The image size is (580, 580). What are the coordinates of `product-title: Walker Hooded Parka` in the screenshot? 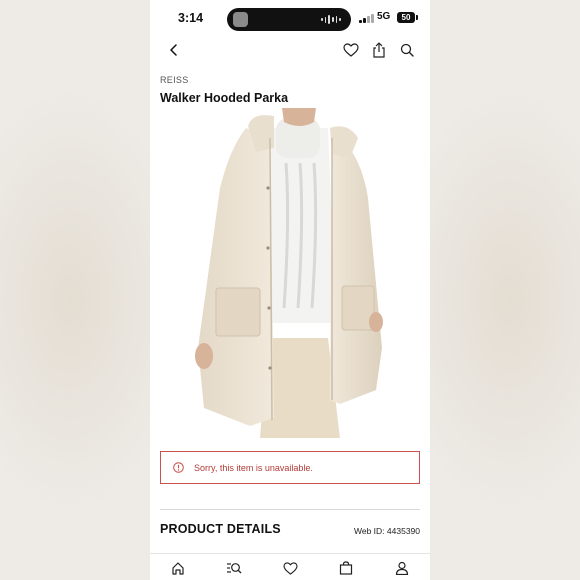 It's located at (224, 98).